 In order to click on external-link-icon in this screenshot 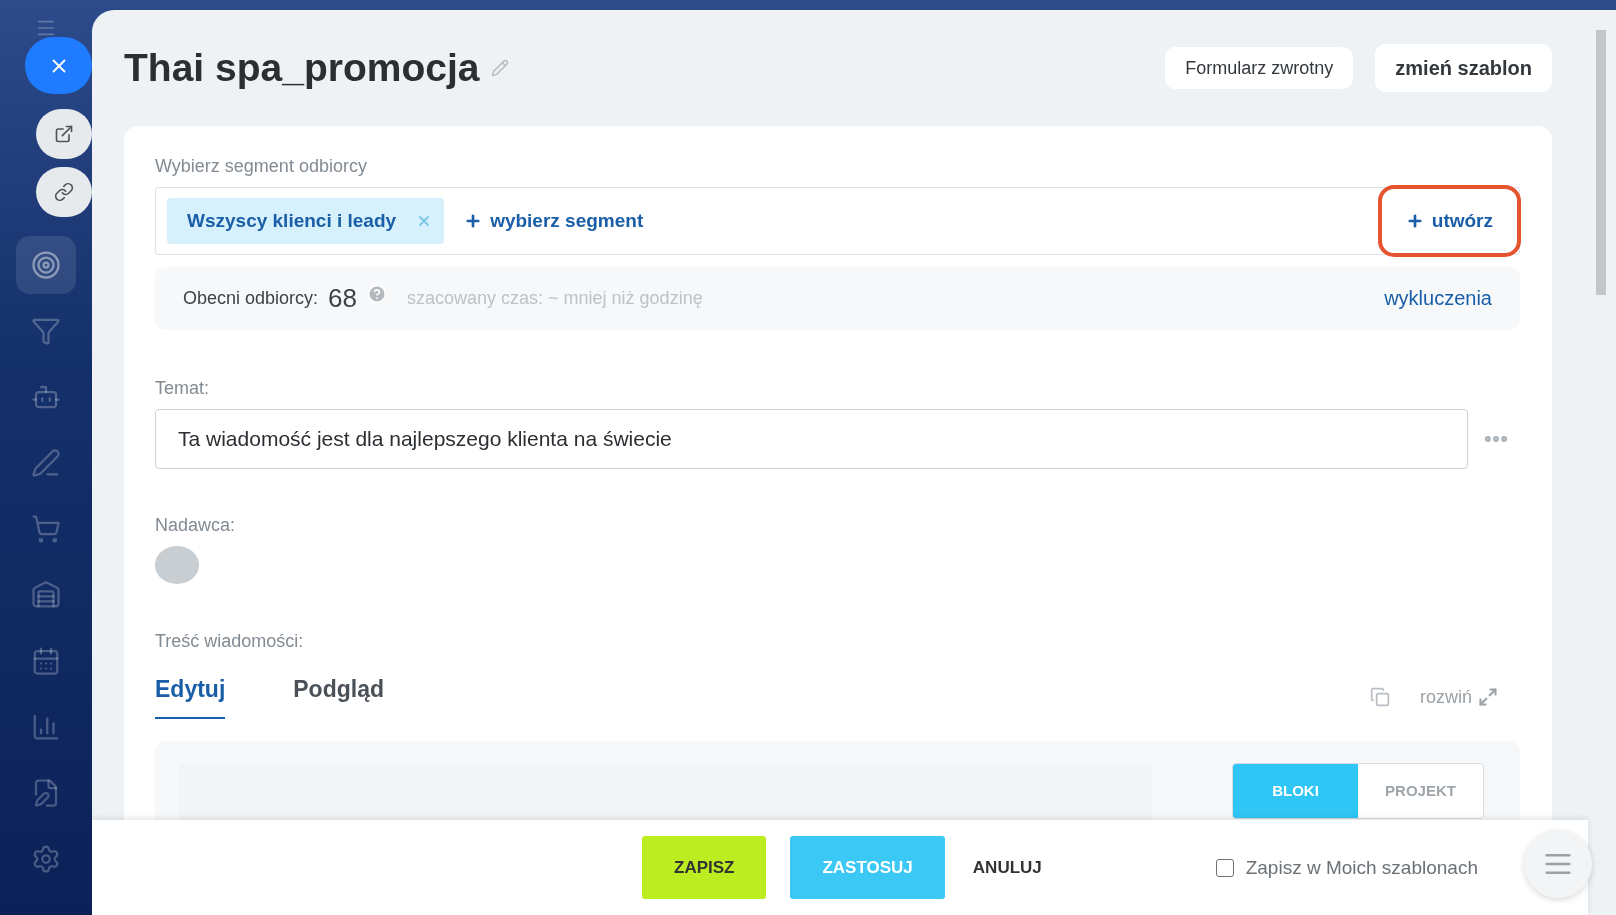, I will do `click(64, 134)`.